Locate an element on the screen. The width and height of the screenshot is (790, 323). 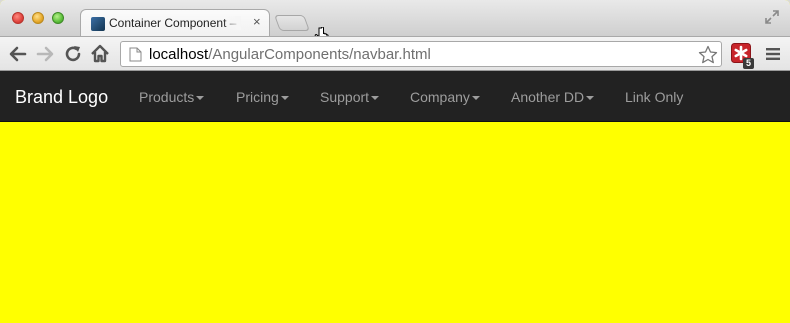
nav-another-dd: Another DD is located at coordinates (553, 97).